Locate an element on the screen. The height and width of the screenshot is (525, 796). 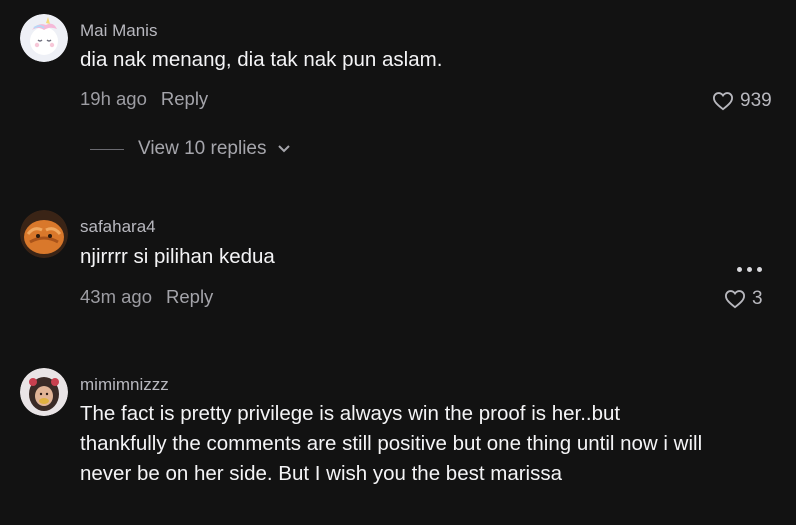
comment-text: njirrrr si pilihan kedua is located at coordinates (177, 256).